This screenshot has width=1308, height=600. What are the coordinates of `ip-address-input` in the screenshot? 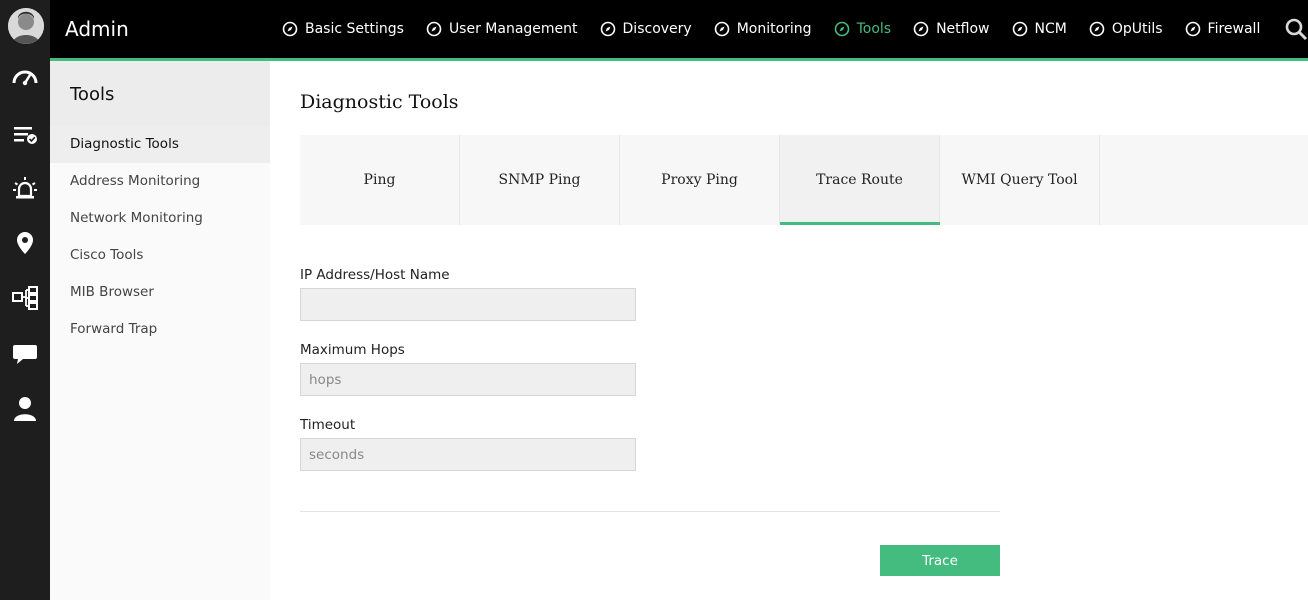 It's located at (468, 304).